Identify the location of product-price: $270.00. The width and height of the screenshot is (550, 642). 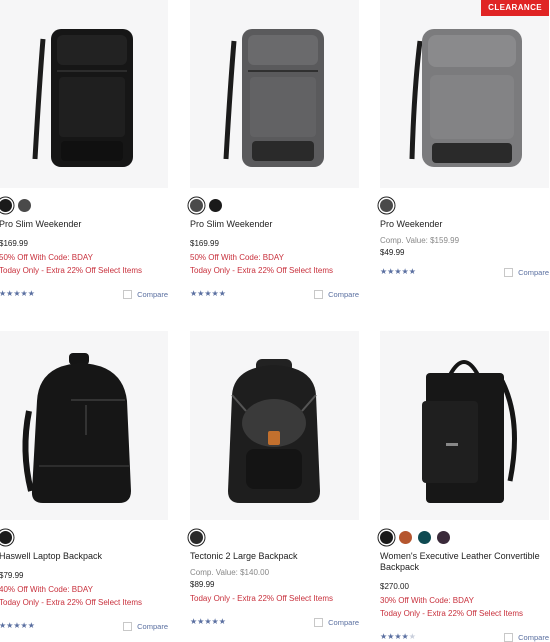
(394, 586).